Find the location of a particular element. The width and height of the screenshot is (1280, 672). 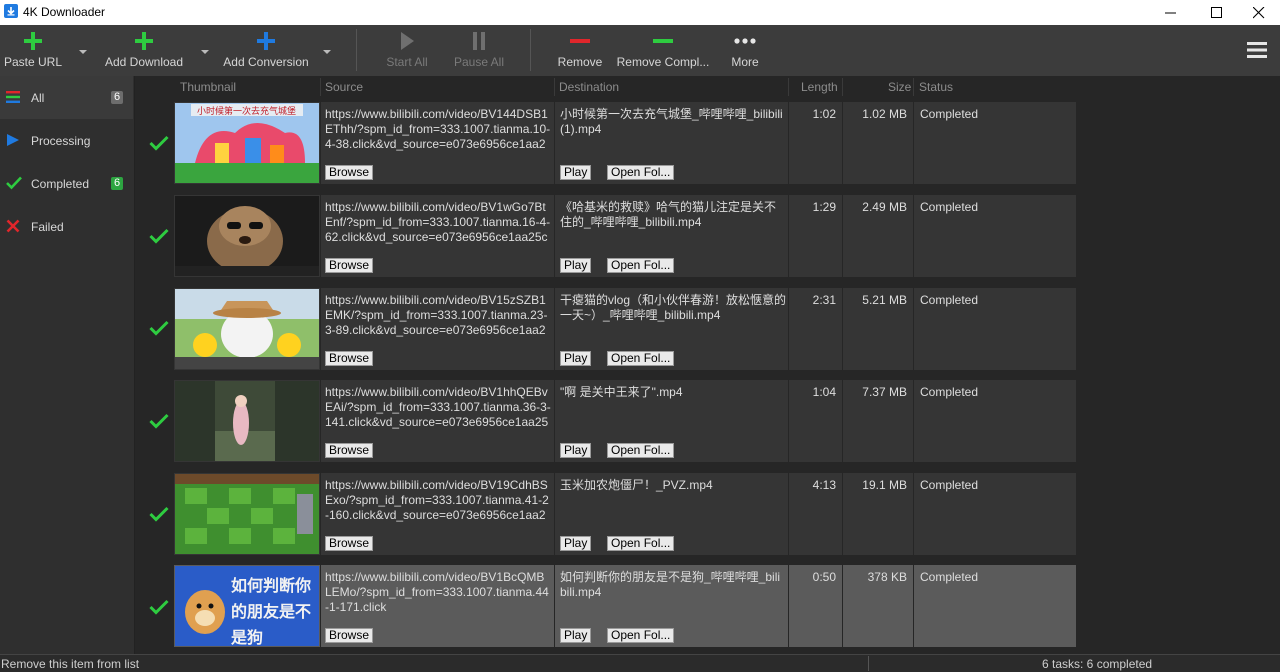

length-value: 0:50 is located at coordinates (824, 577).